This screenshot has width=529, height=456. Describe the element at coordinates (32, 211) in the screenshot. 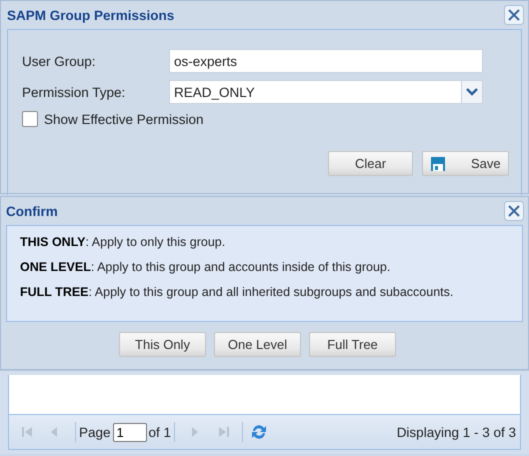

I see `dialog-title: Confirm` at that location.